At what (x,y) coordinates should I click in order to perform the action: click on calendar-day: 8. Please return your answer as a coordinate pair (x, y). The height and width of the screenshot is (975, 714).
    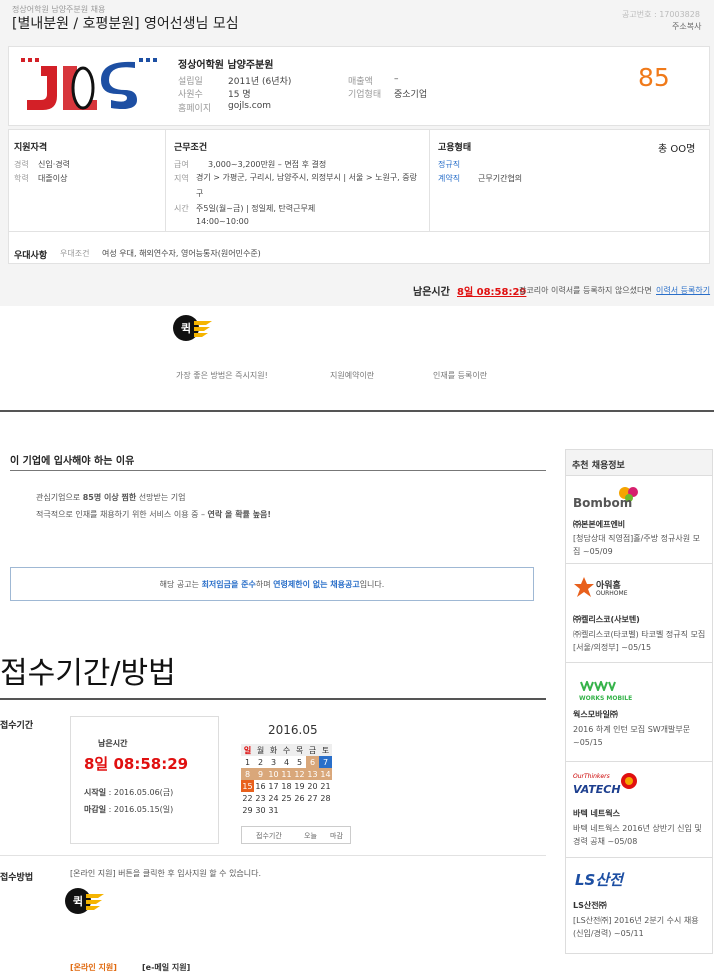
    Looking at the image, I should click on (247, 774).